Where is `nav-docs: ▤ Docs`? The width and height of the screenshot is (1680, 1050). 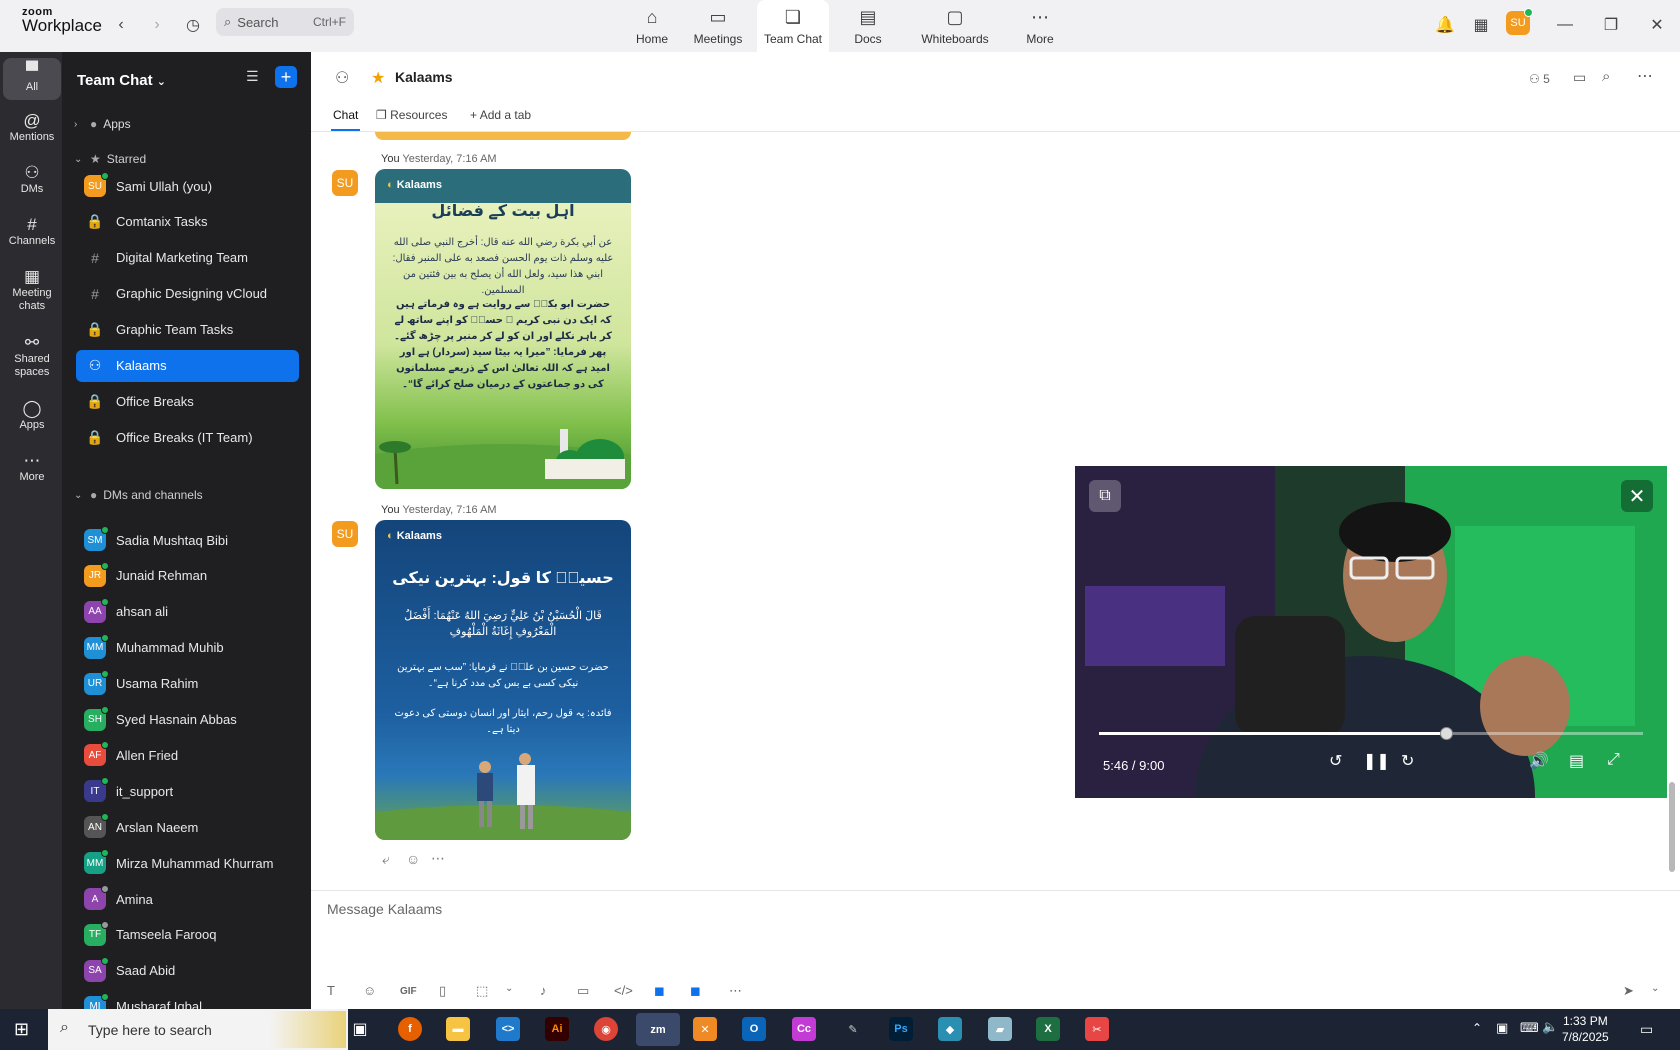 nav-docs: ▤ Docs is located at coordinates (868, 26).